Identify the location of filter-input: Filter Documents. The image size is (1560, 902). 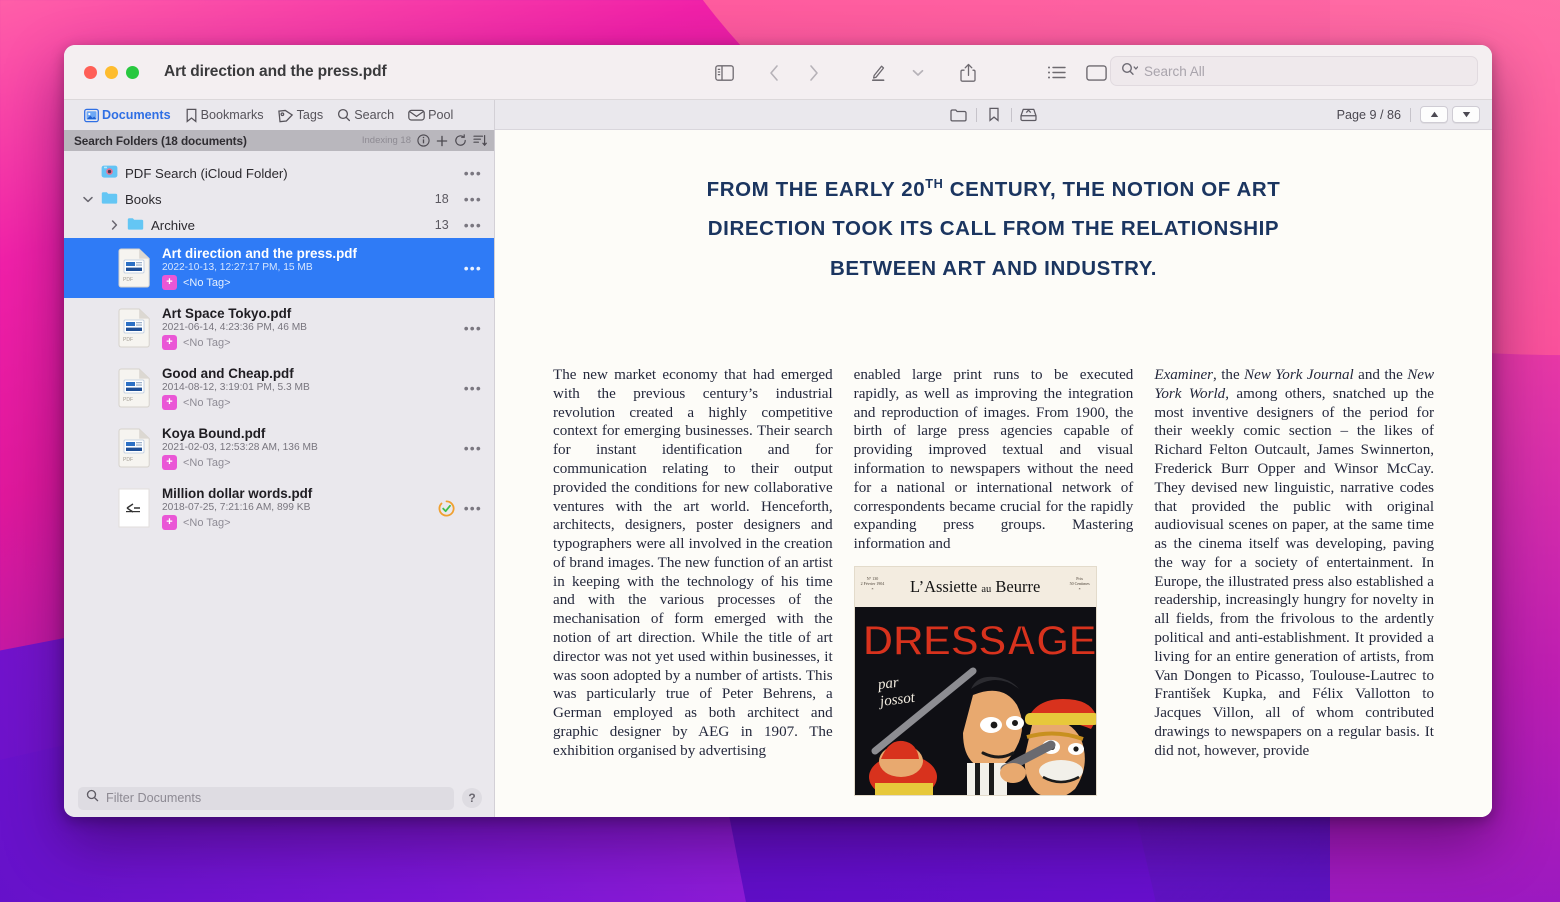
(266, 798).